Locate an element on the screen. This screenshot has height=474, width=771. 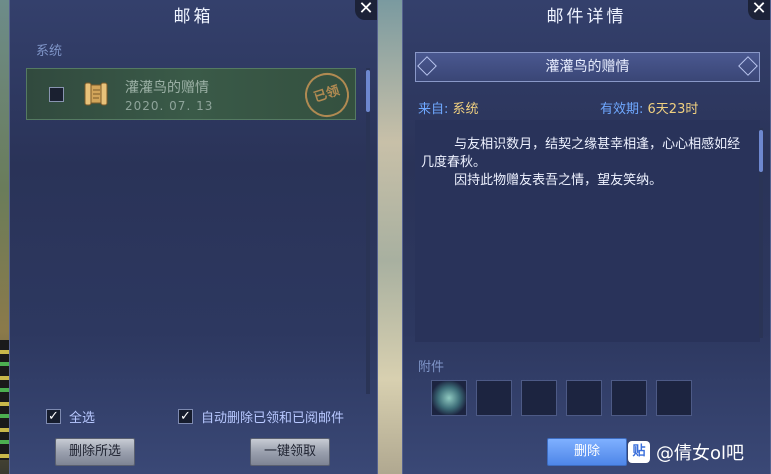
mail-item-checkbox is located at coordinates (56, 94).